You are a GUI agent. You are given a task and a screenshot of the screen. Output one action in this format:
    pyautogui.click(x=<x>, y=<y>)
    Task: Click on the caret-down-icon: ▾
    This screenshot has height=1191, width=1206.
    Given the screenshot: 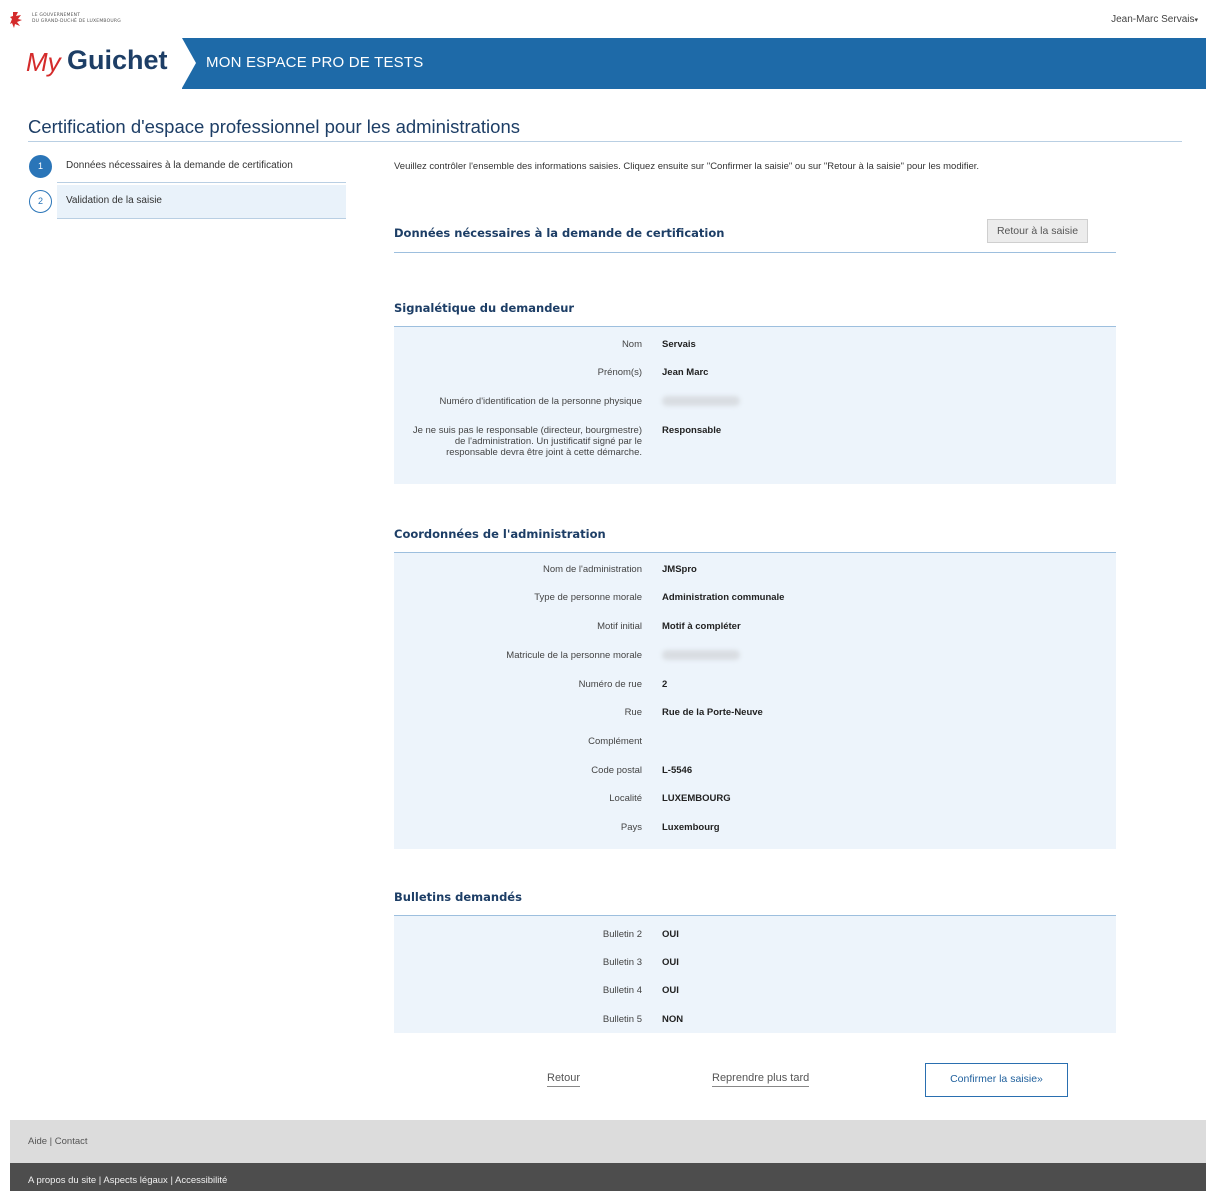 What is the action you would take?
    pyautogui.click(x=1196, y=20)
    